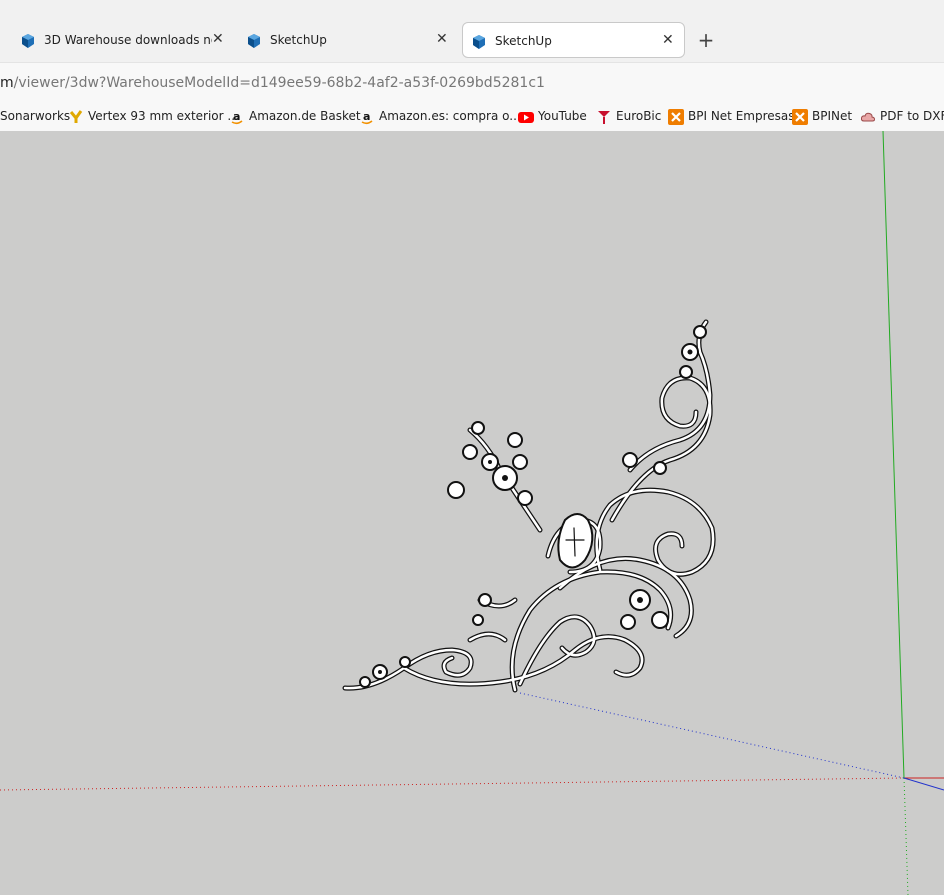  I want to click on bookmark-sonarworks: Sonarworks, so click(35, 117).